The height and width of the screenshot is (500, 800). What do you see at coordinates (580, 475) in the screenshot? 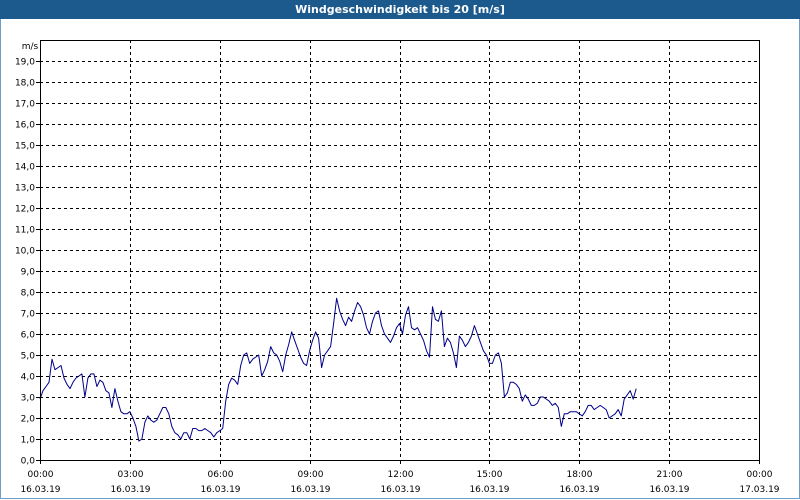
I see `x-tick-time-label: 18:00` at bounding box center [580, 475].